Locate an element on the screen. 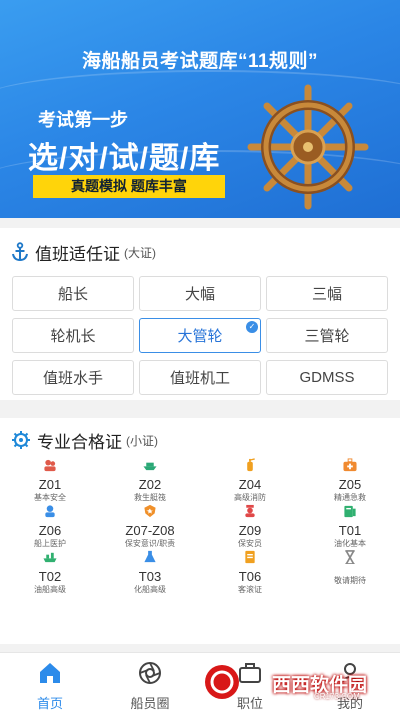 The image size is (400, 710). check-icon: ✓ is located at coordinates (252, 327).